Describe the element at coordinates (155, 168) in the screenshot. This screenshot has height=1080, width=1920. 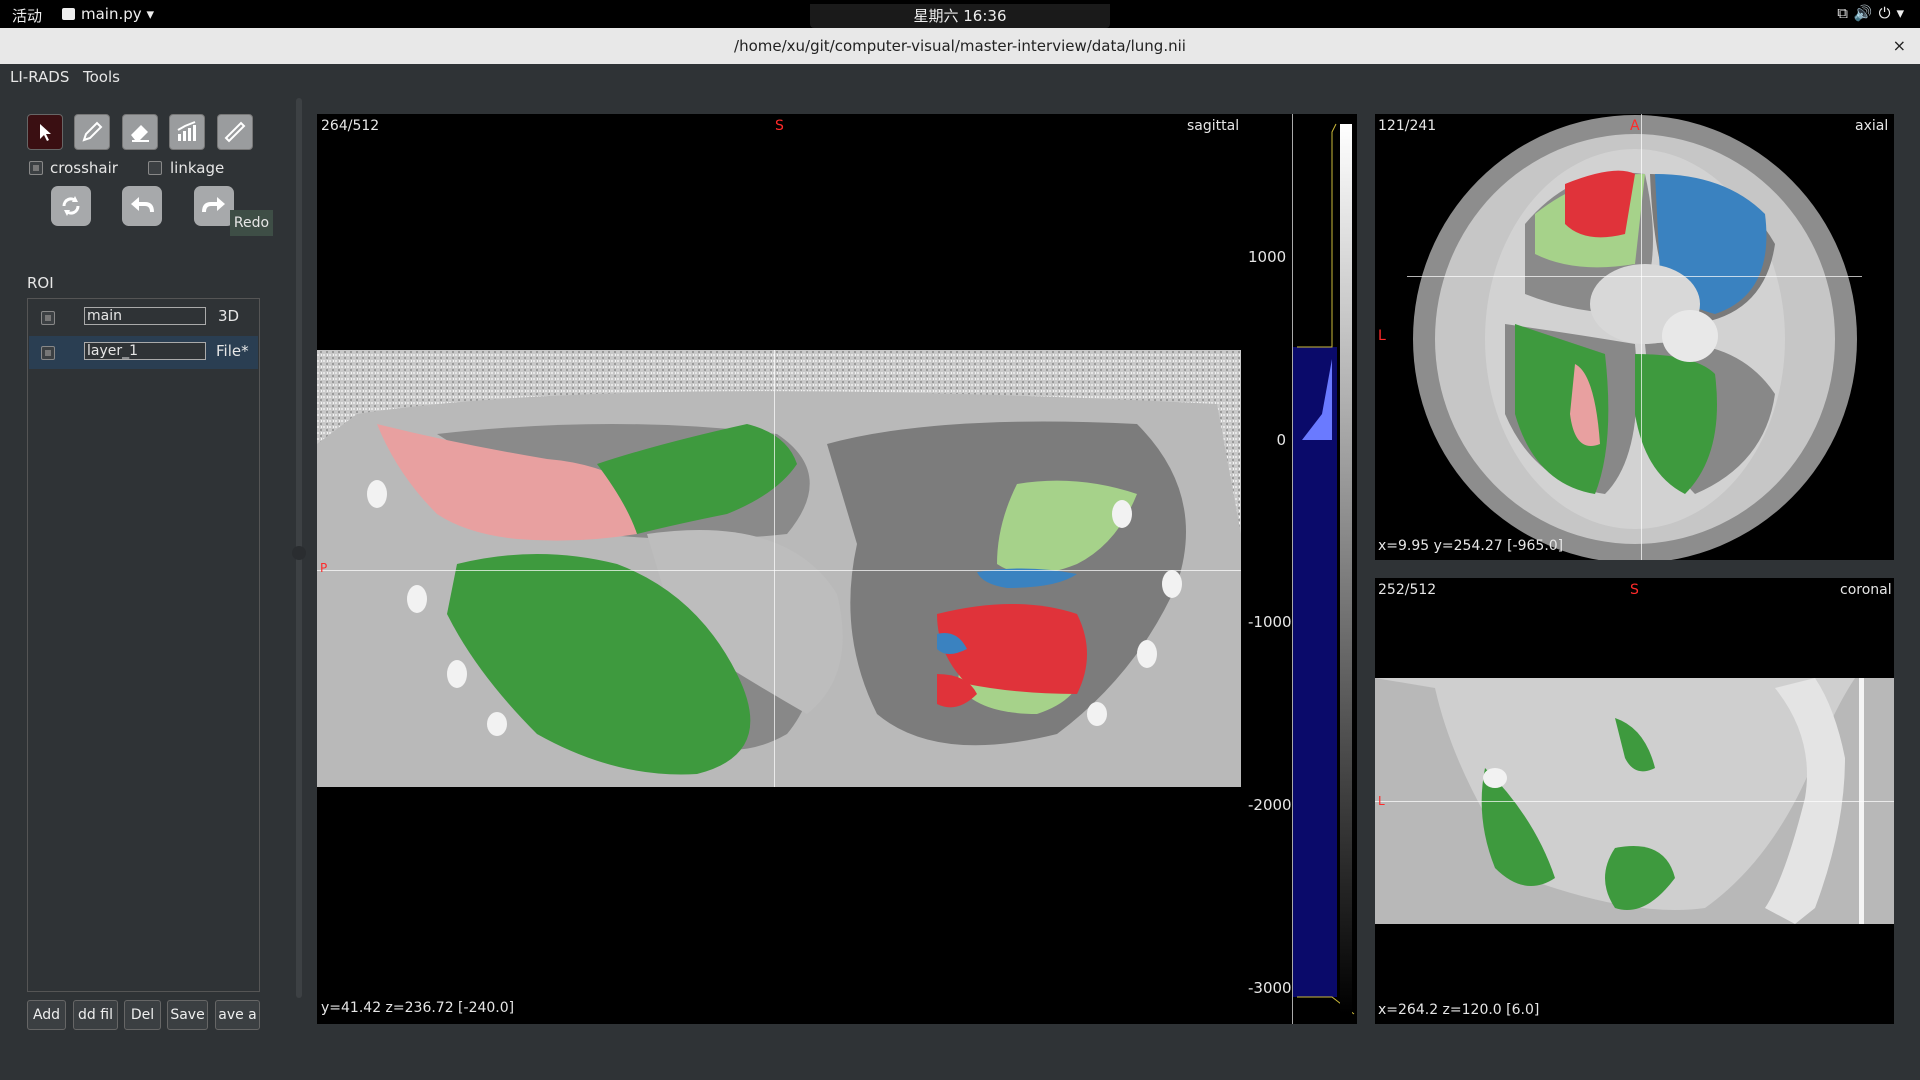
I see `linkage-checkbox` at that location.